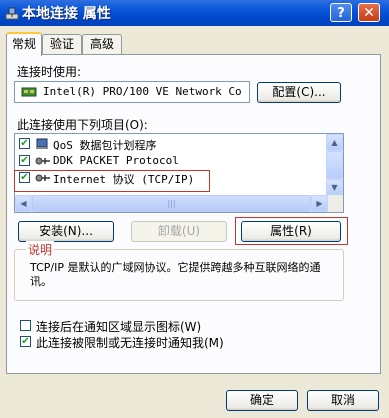  Describe the element at coordinates (319, 203) in the screenshot. I see `scroll-right-icon: ▶` at that location.